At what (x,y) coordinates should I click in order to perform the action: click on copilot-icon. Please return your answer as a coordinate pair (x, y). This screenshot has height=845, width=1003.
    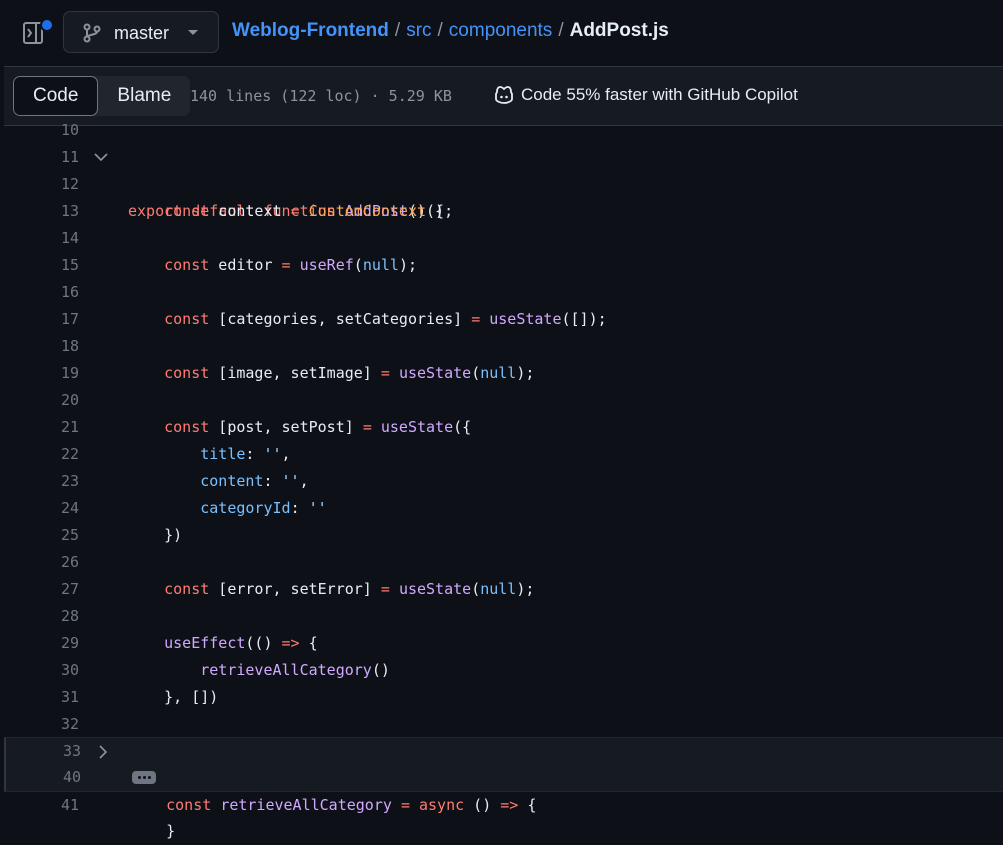
    Looking at the image, I should click on (504, 95).